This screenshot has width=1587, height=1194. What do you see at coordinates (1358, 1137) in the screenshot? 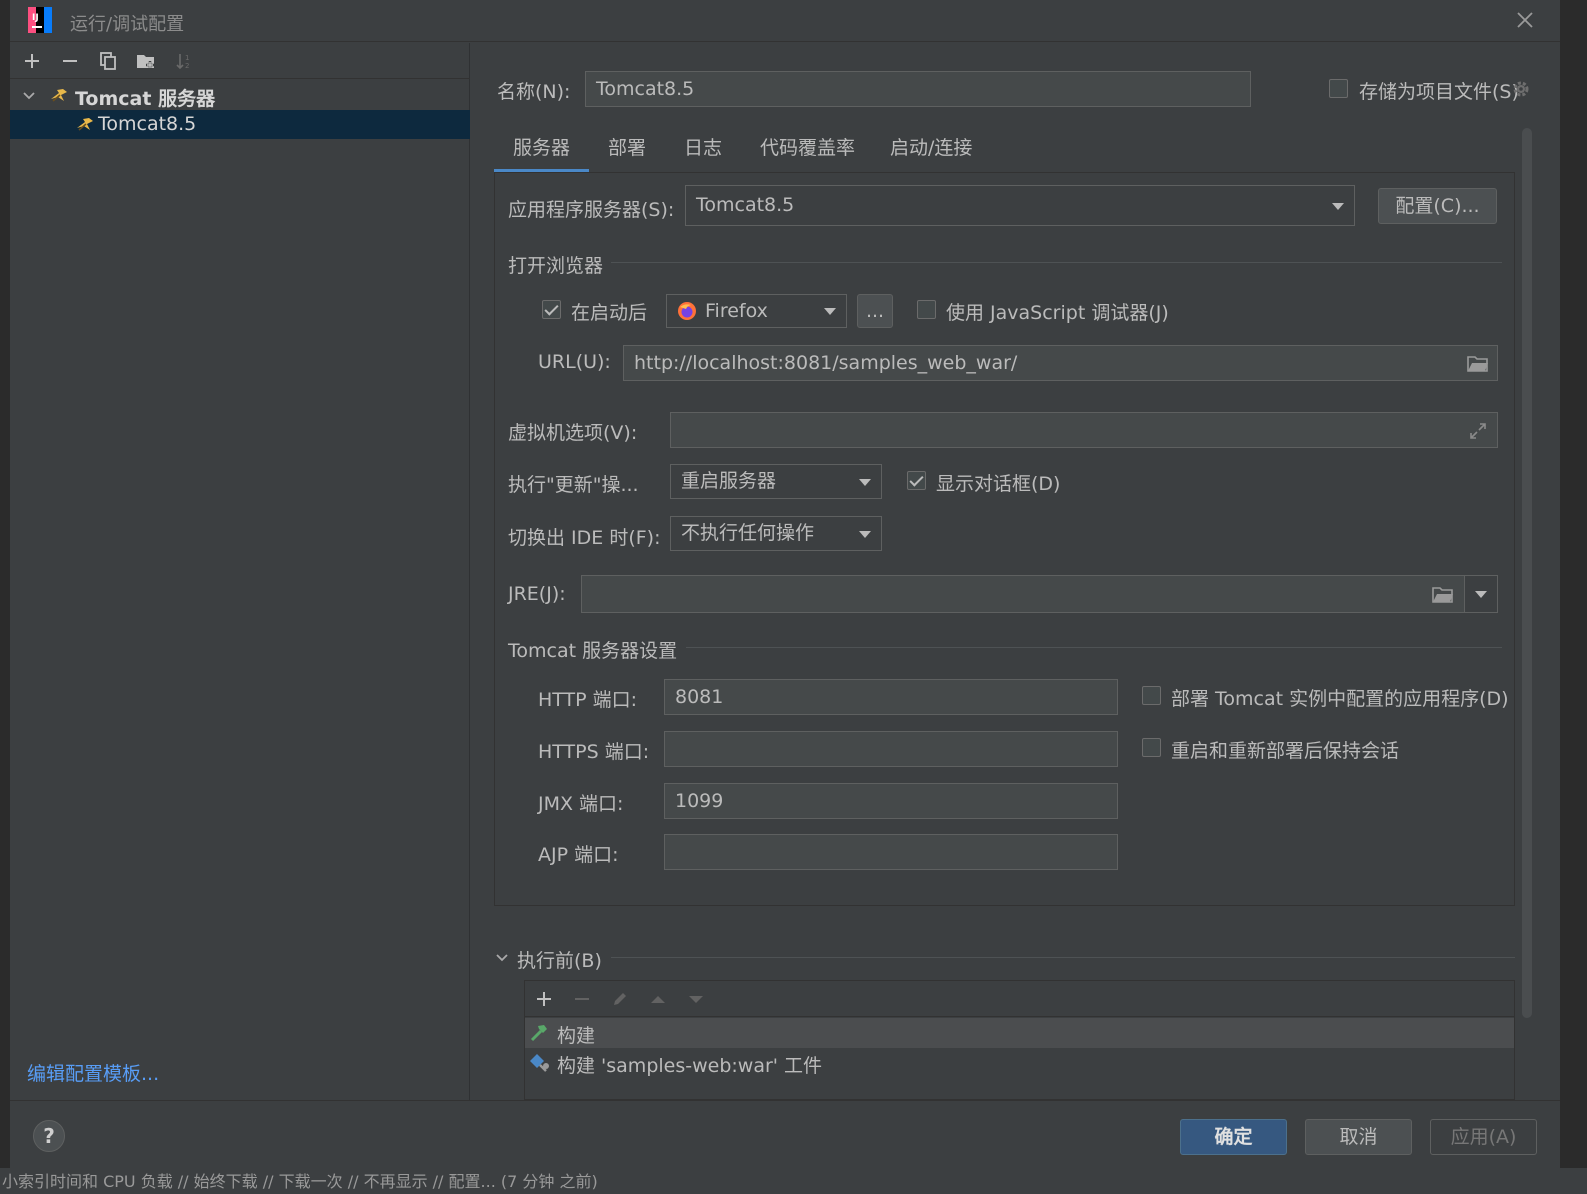
I see `cancel-button: 取消` at bounding box center [1358, 1137].